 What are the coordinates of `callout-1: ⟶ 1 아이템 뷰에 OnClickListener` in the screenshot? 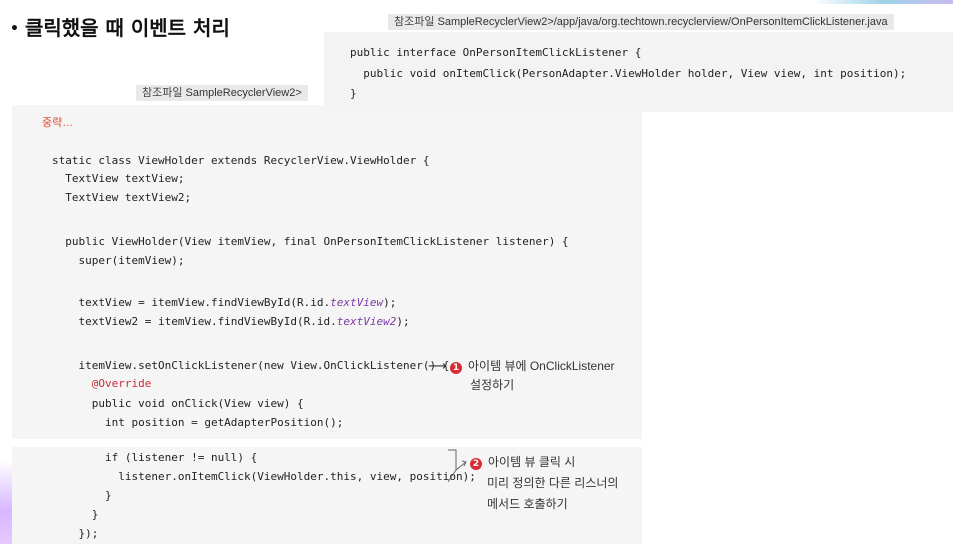 It's located at (521, 366).